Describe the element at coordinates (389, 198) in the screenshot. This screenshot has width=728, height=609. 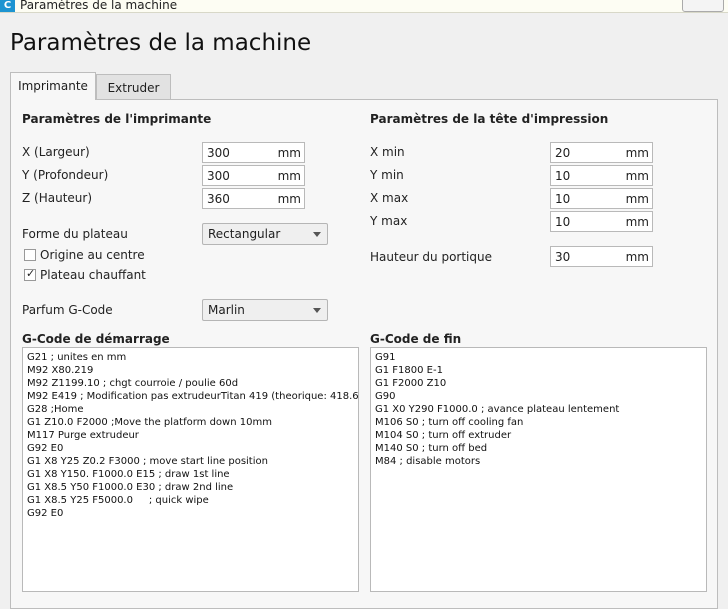
I see `x-max-label: X max` at that location.